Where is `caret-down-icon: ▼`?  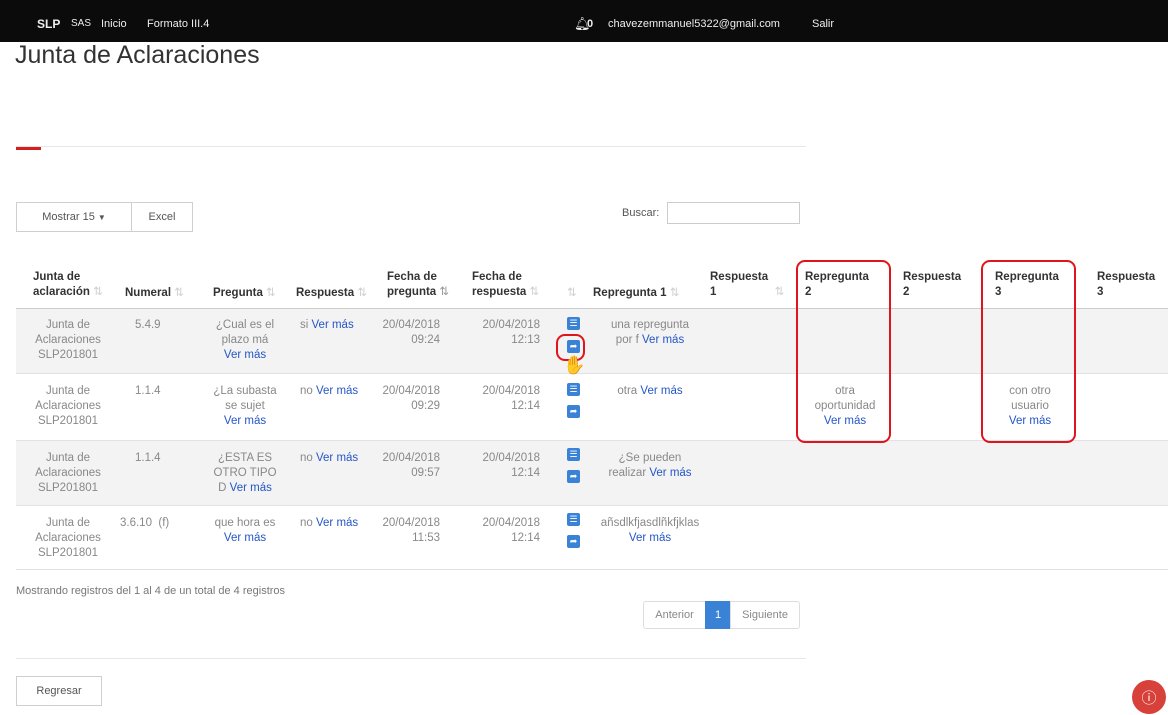
caret-down-icon: ▼ is located at coordinates (101, 217).